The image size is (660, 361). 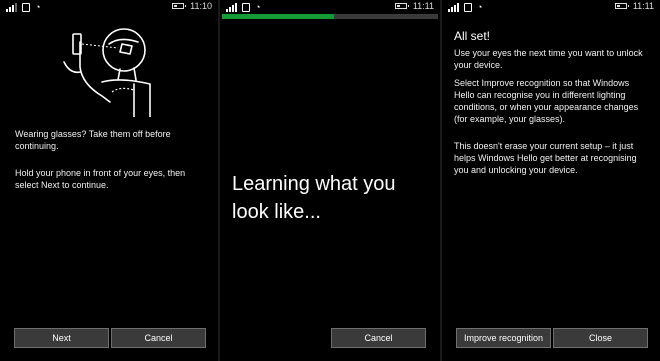 What do you see at coordinates (278, 16) in the screenshot?
I see `progress-fill` at bounding box center [278, 16].